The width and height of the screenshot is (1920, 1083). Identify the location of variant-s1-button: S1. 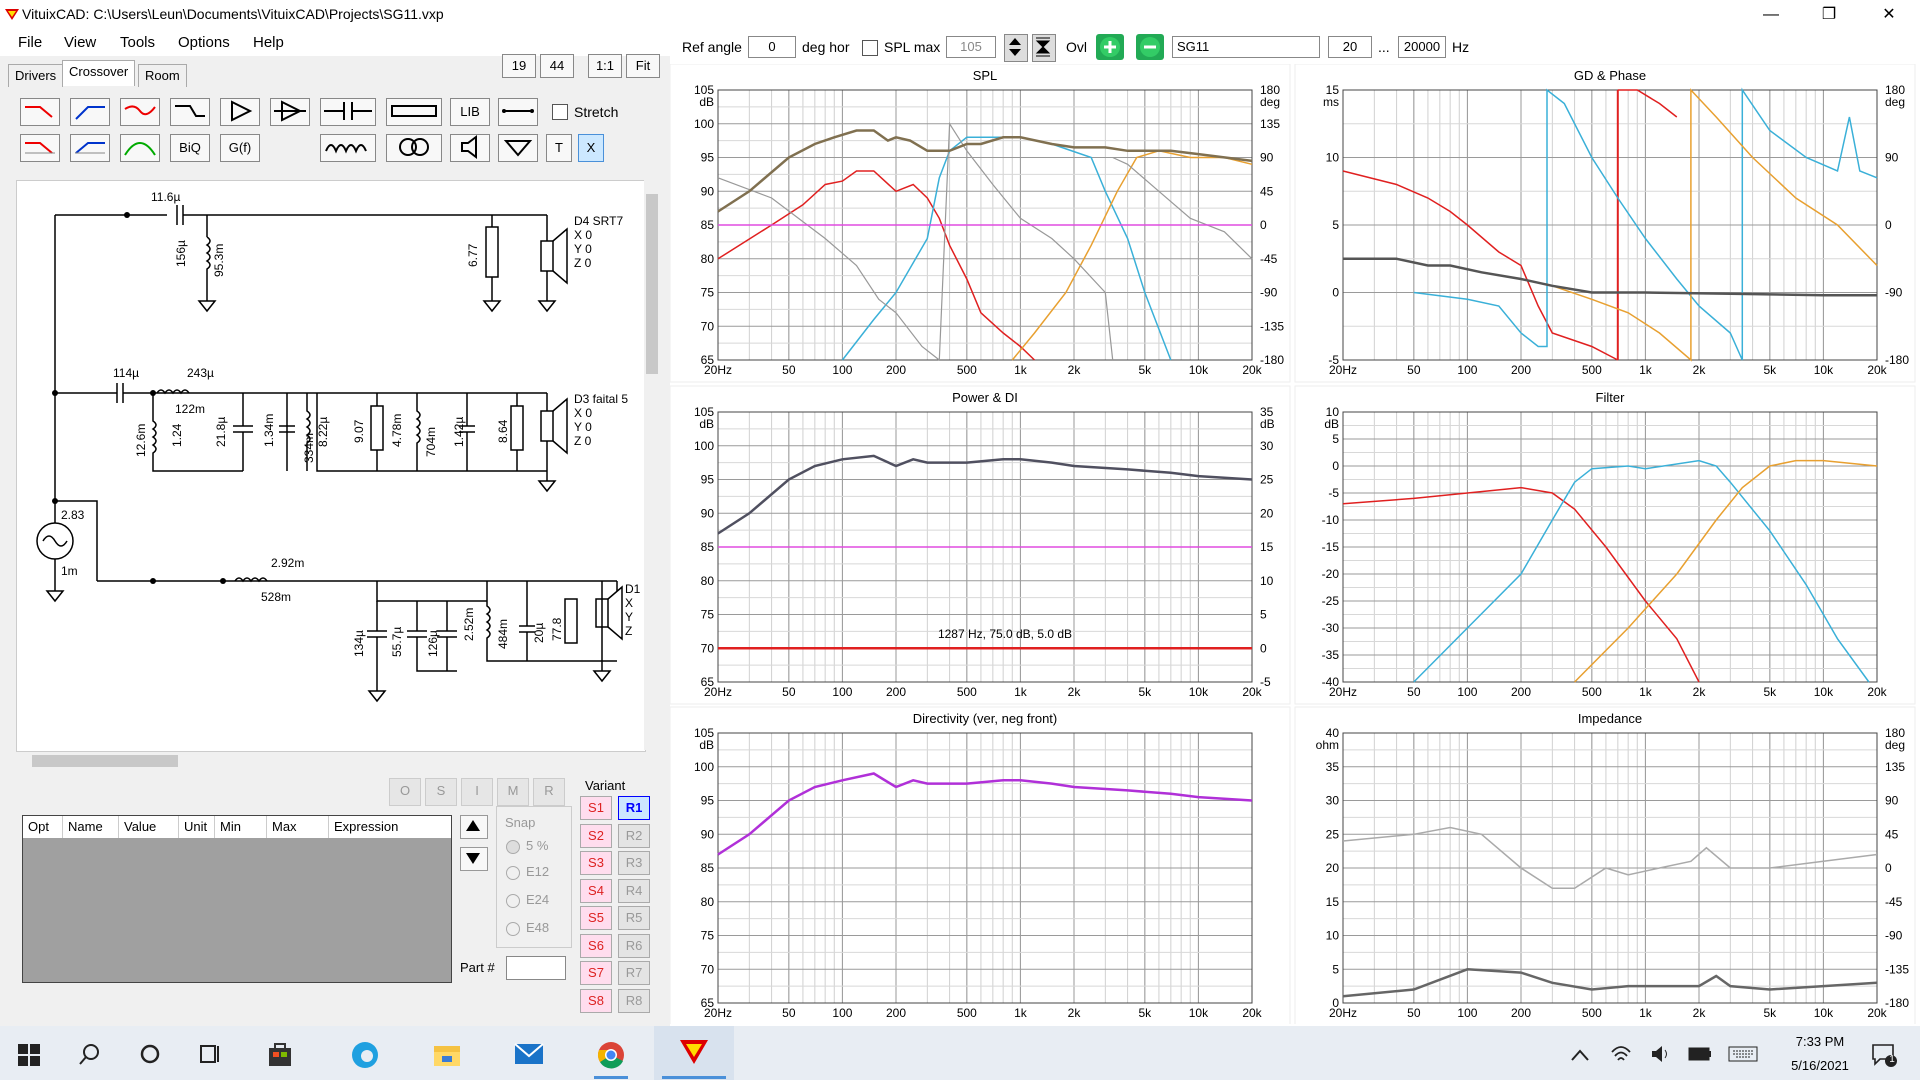
(596, 808).